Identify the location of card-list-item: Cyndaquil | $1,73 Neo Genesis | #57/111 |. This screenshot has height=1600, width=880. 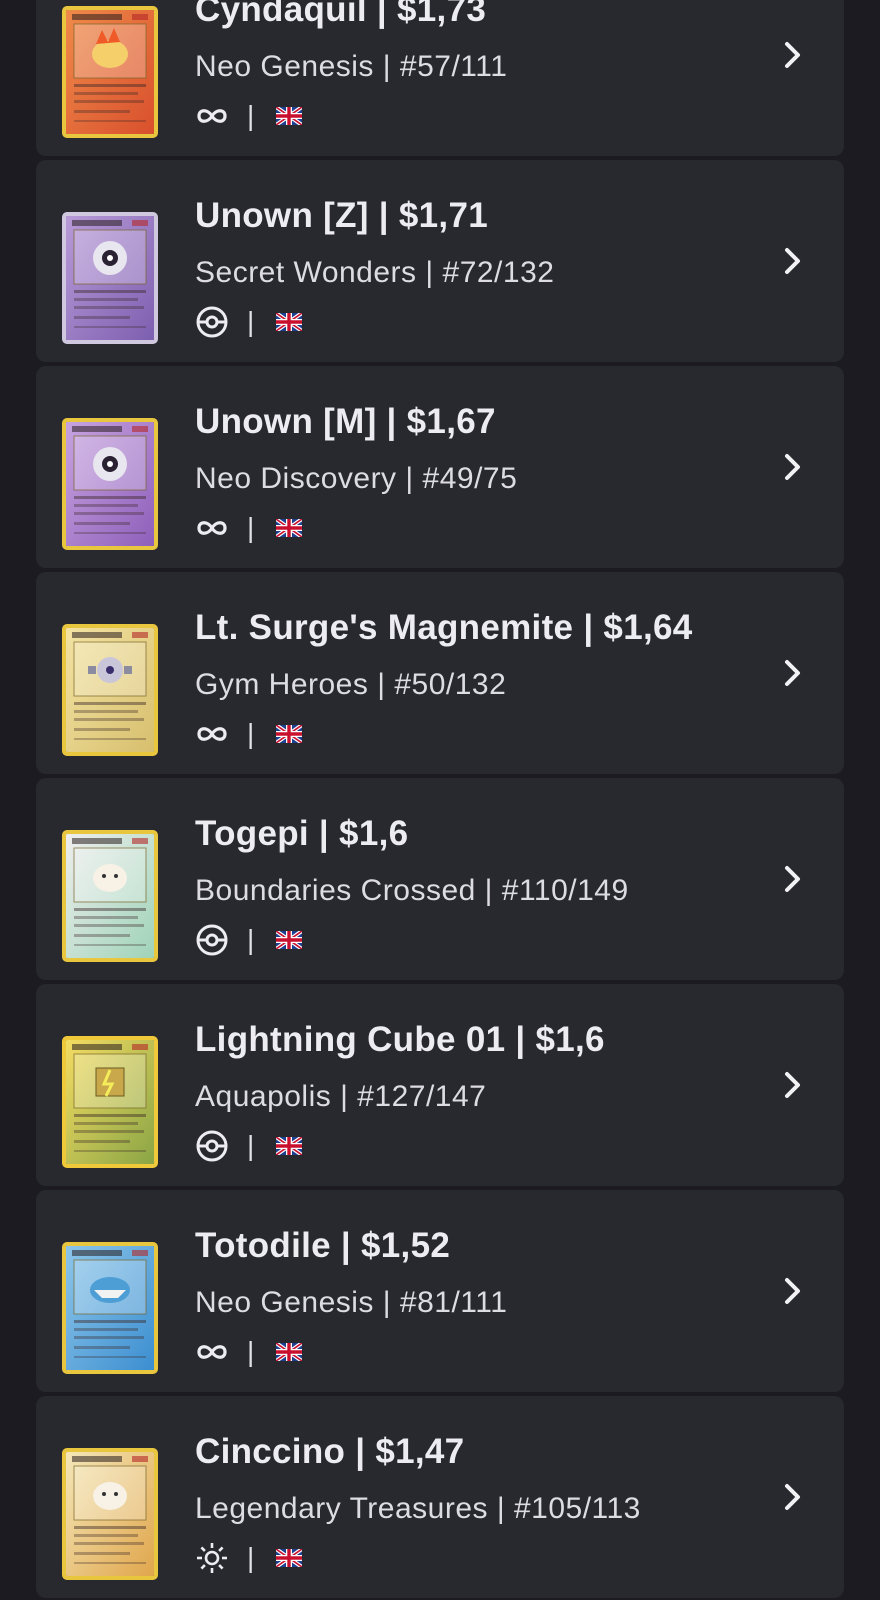
(440, 78).